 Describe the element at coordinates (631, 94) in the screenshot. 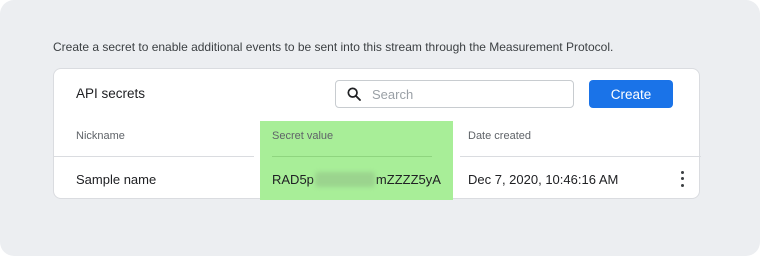

I see `create-button: Create` at that location.